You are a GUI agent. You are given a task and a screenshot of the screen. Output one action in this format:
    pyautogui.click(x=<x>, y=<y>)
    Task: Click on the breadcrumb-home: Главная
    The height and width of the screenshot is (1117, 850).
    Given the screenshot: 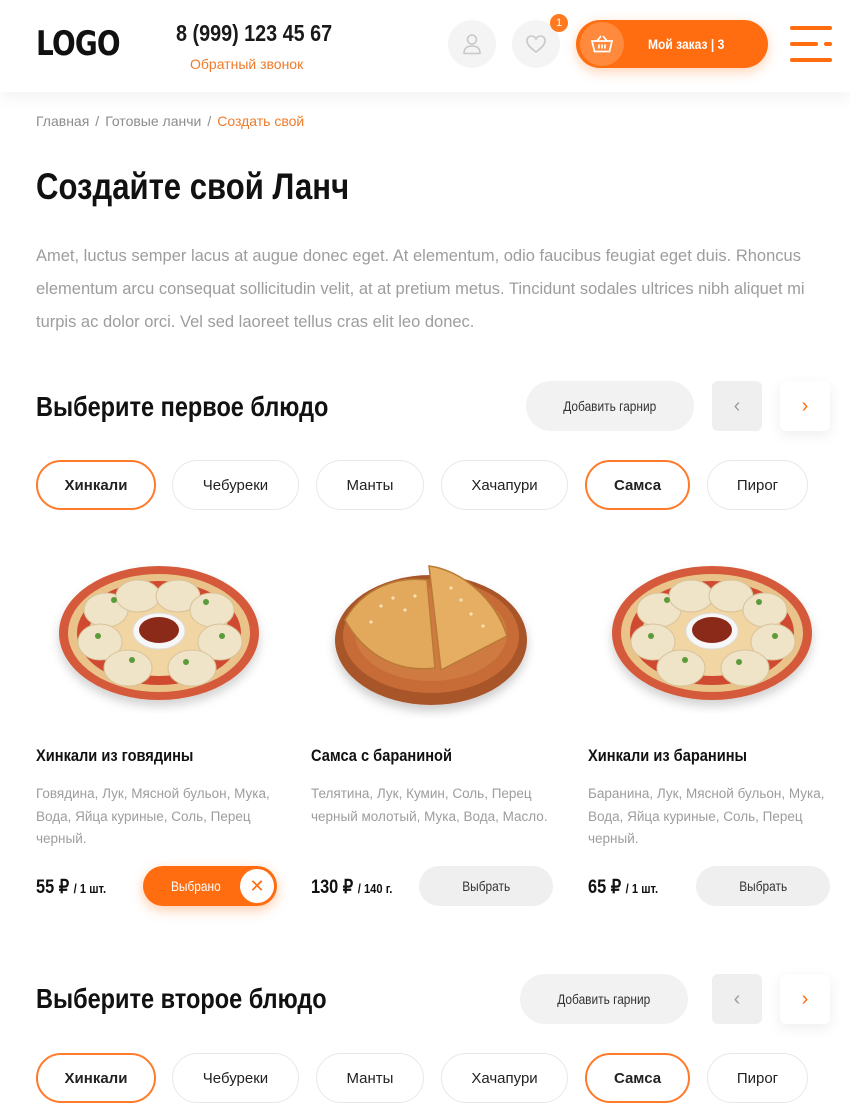 What is the action you would take?
    pyautogui.click(x=62, y=121)
    